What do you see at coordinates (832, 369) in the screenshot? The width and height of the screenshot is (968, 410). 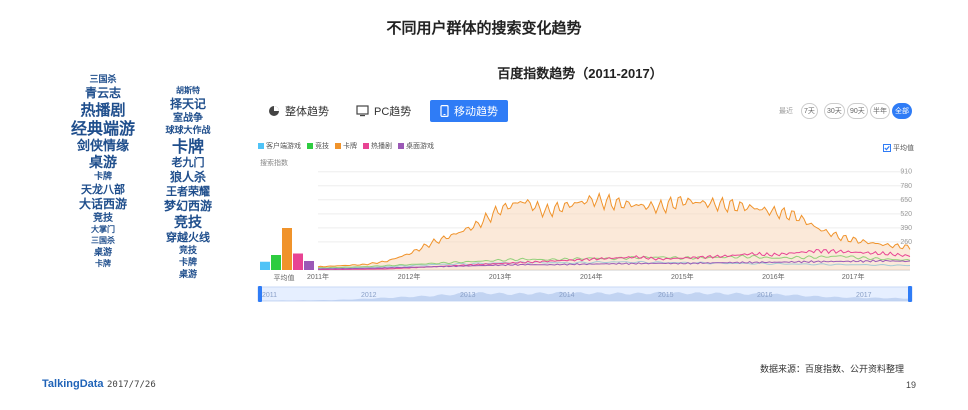 I see `data-source-note: 数据来源：百度指数、公开资料整理` at bounding box center [832, 369].